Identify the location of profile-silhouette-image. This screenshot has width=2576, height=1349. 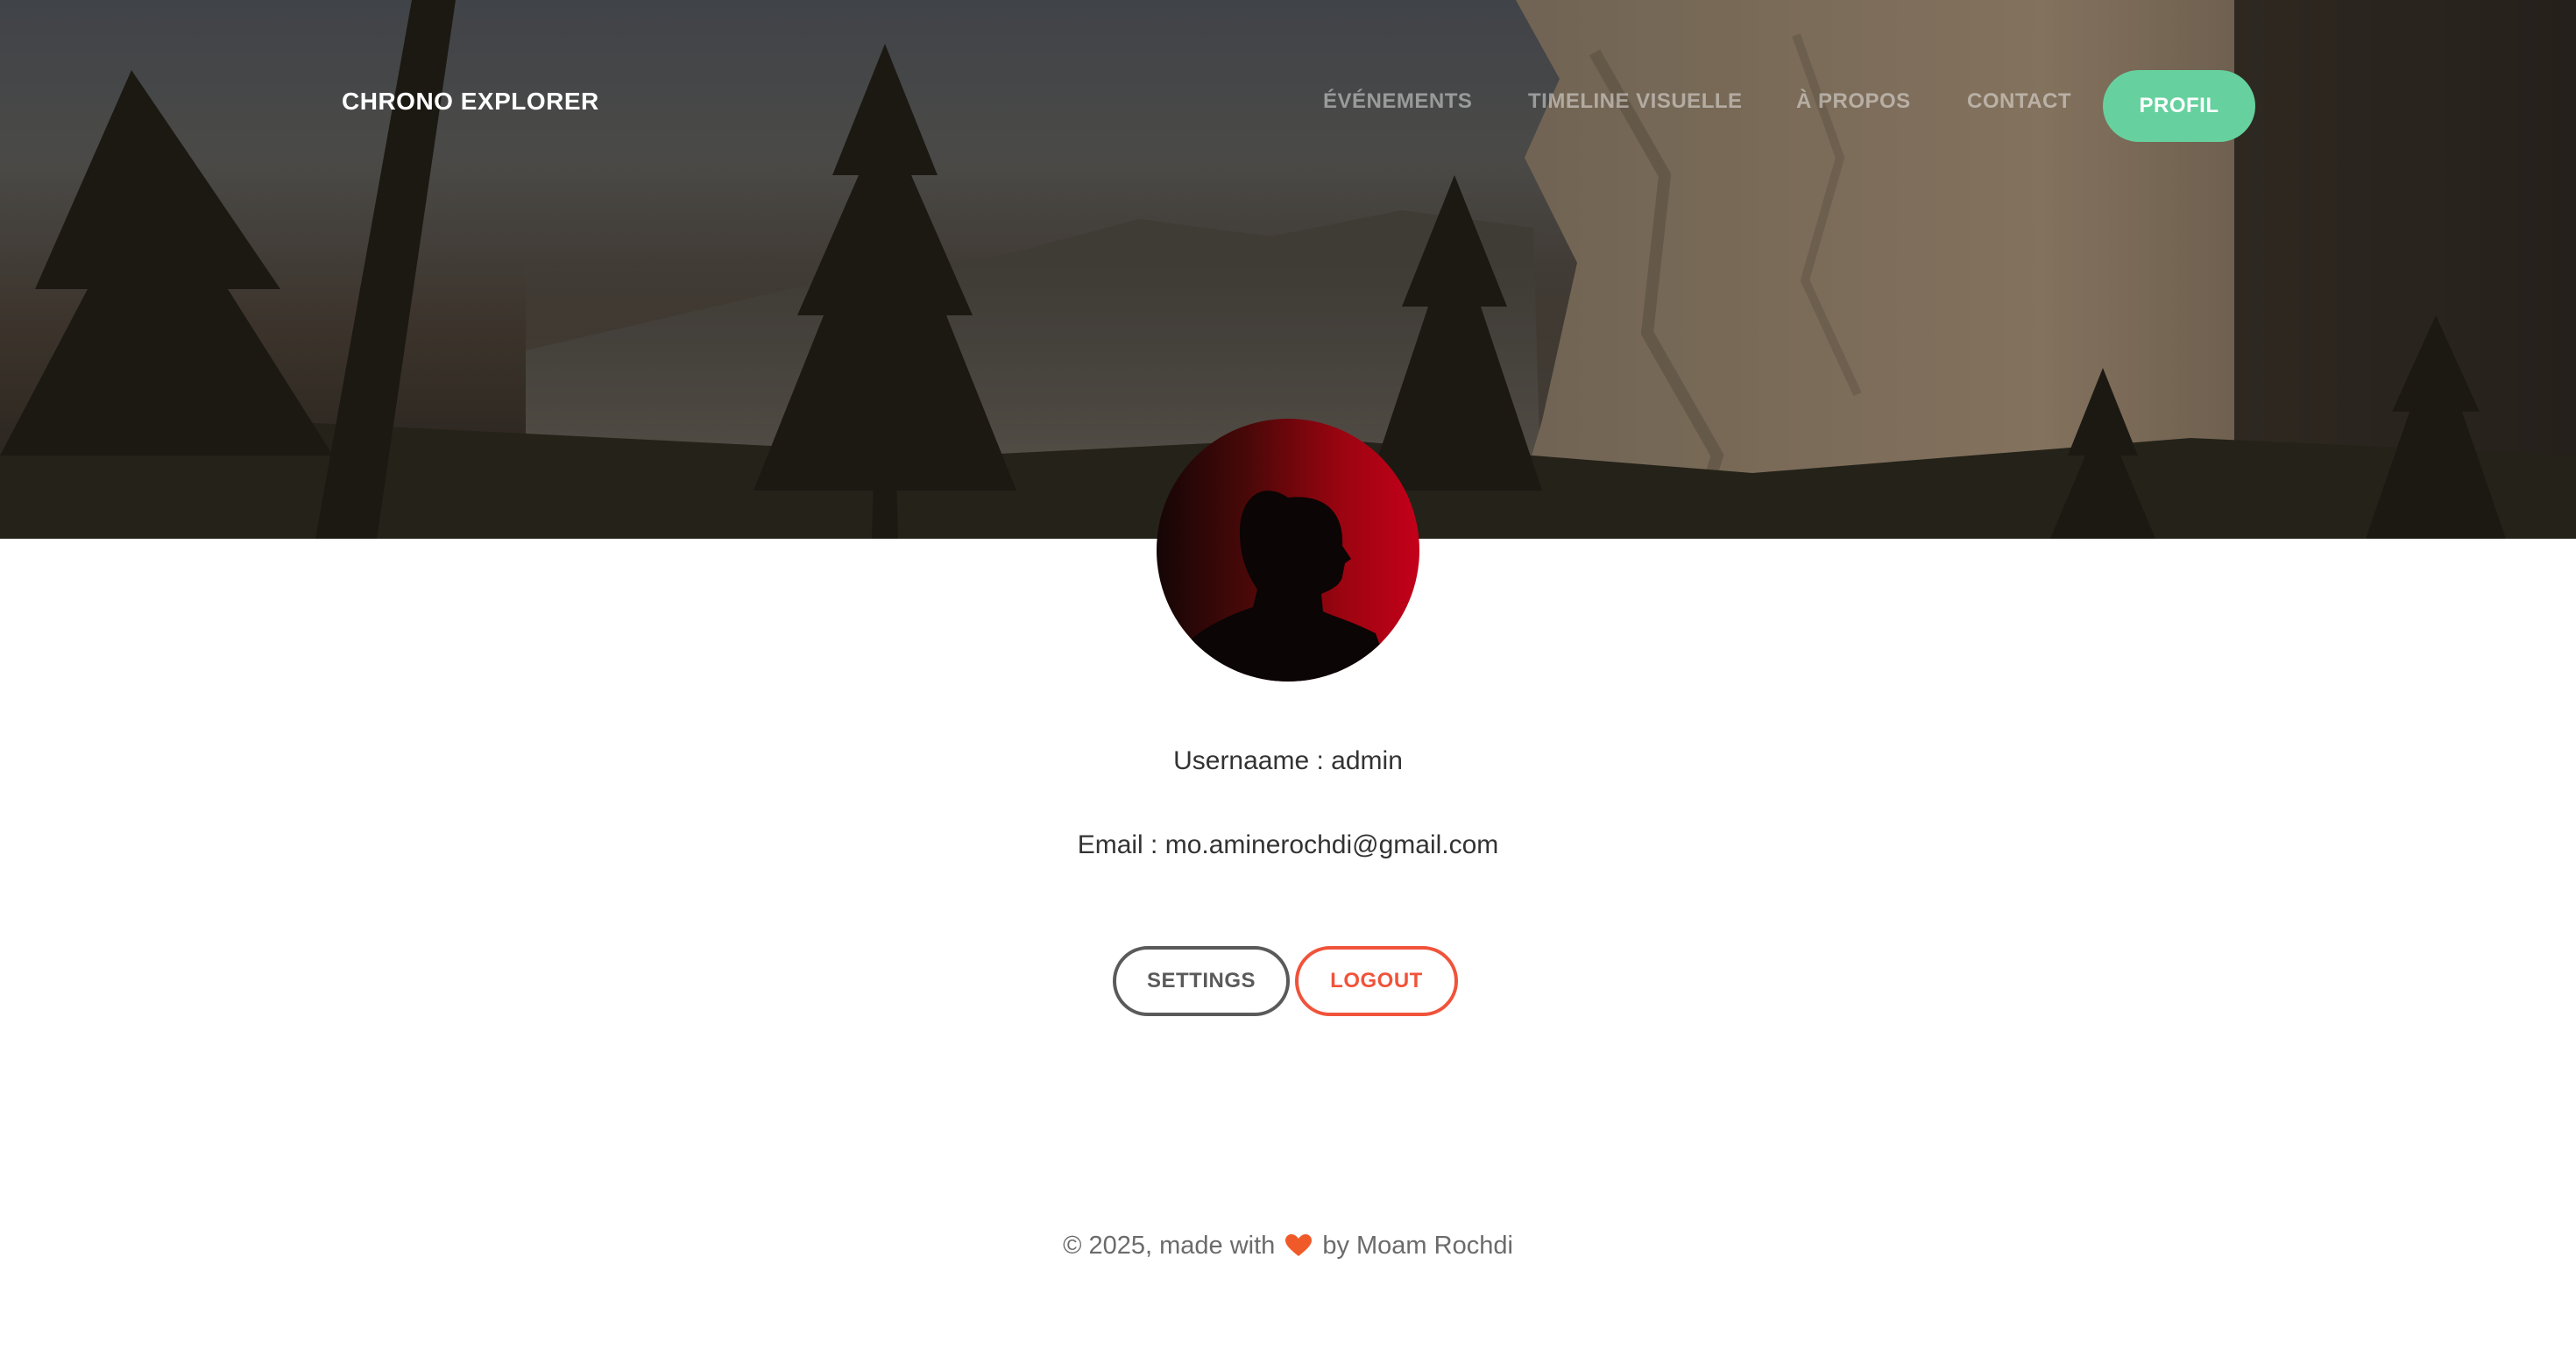
(1288, 586).